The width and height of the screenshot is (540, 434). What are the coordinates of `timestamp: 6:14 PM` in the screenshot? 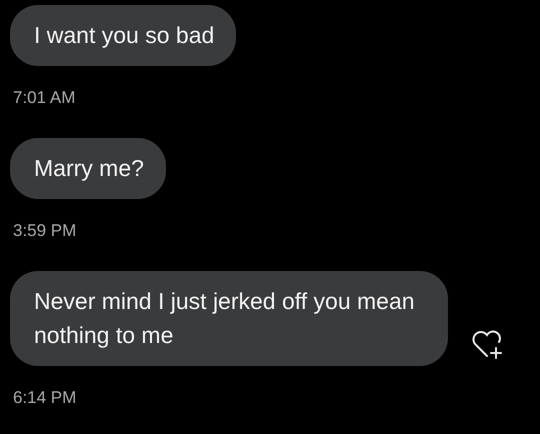 It's located at (44, 398).